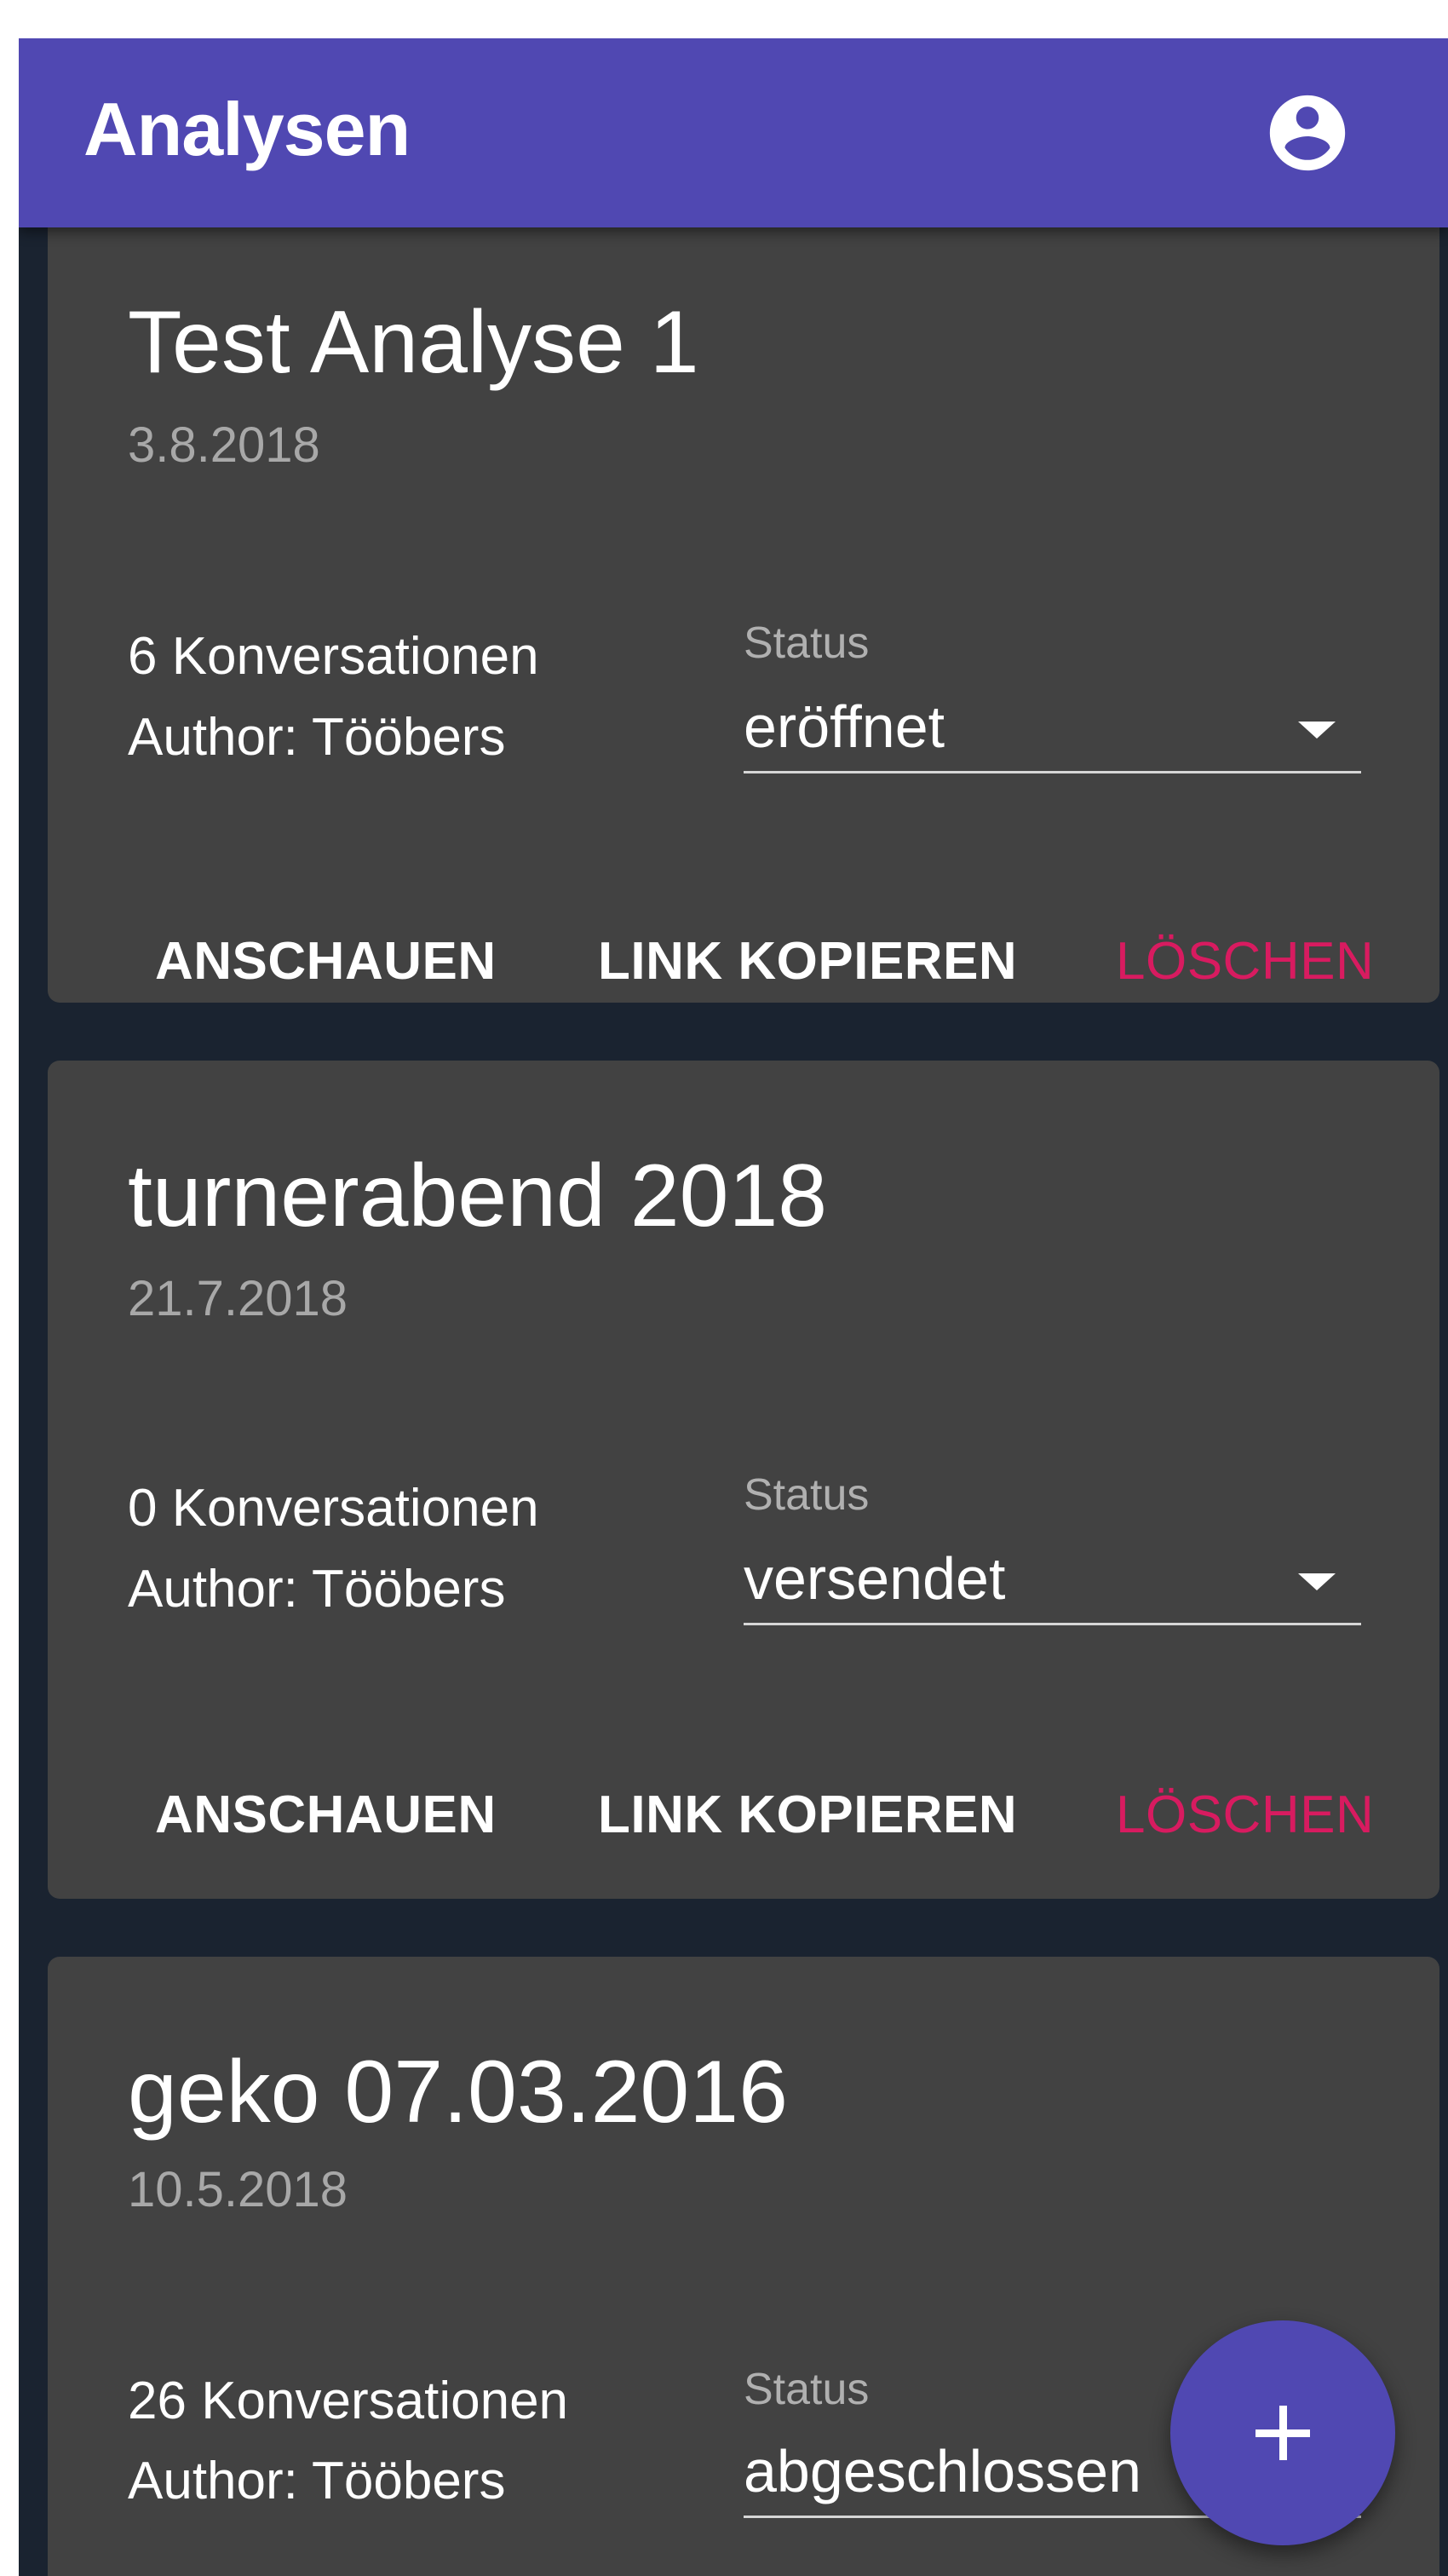  What do you see at coordinates (333, 1509) in the screenshot?
I see `conversation-count: 0 Konversationen` at bounding box center [333, 1509].